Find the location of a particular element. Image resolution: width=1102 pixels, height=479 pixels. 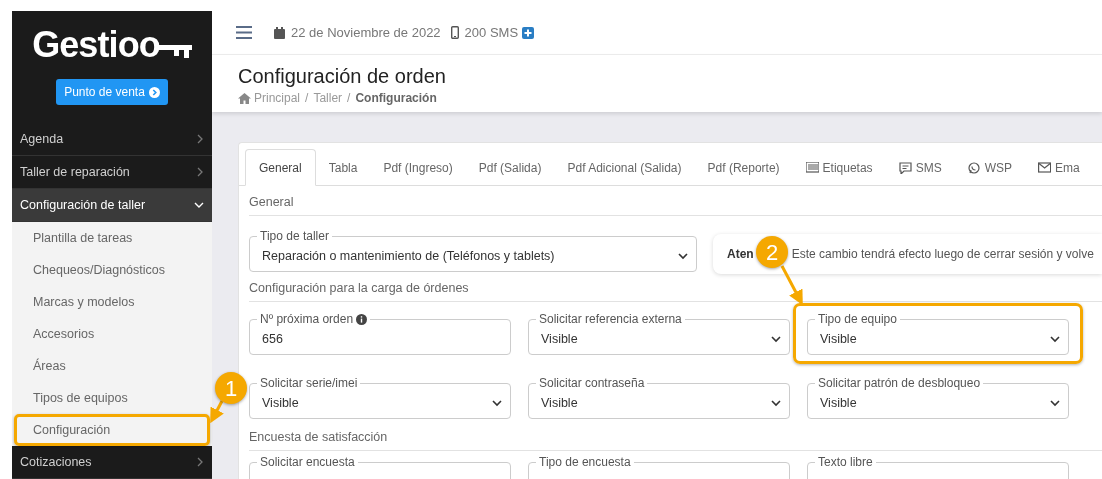

submenu-item: Chequeos/Diagnósticos is located at coordinates (112, 270).